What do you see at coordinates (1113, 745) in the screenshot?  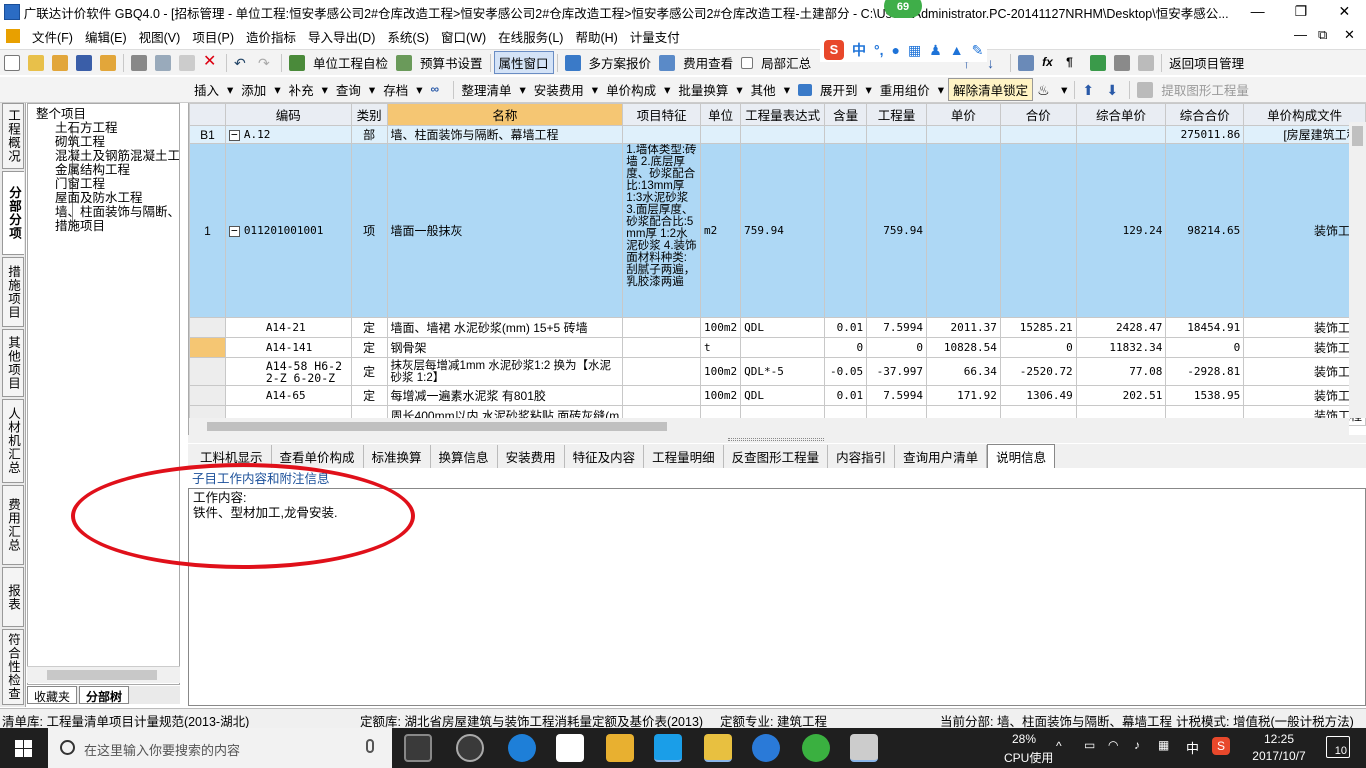 I see `wifi-icon: ◠` at bounding box center [1113, 745].